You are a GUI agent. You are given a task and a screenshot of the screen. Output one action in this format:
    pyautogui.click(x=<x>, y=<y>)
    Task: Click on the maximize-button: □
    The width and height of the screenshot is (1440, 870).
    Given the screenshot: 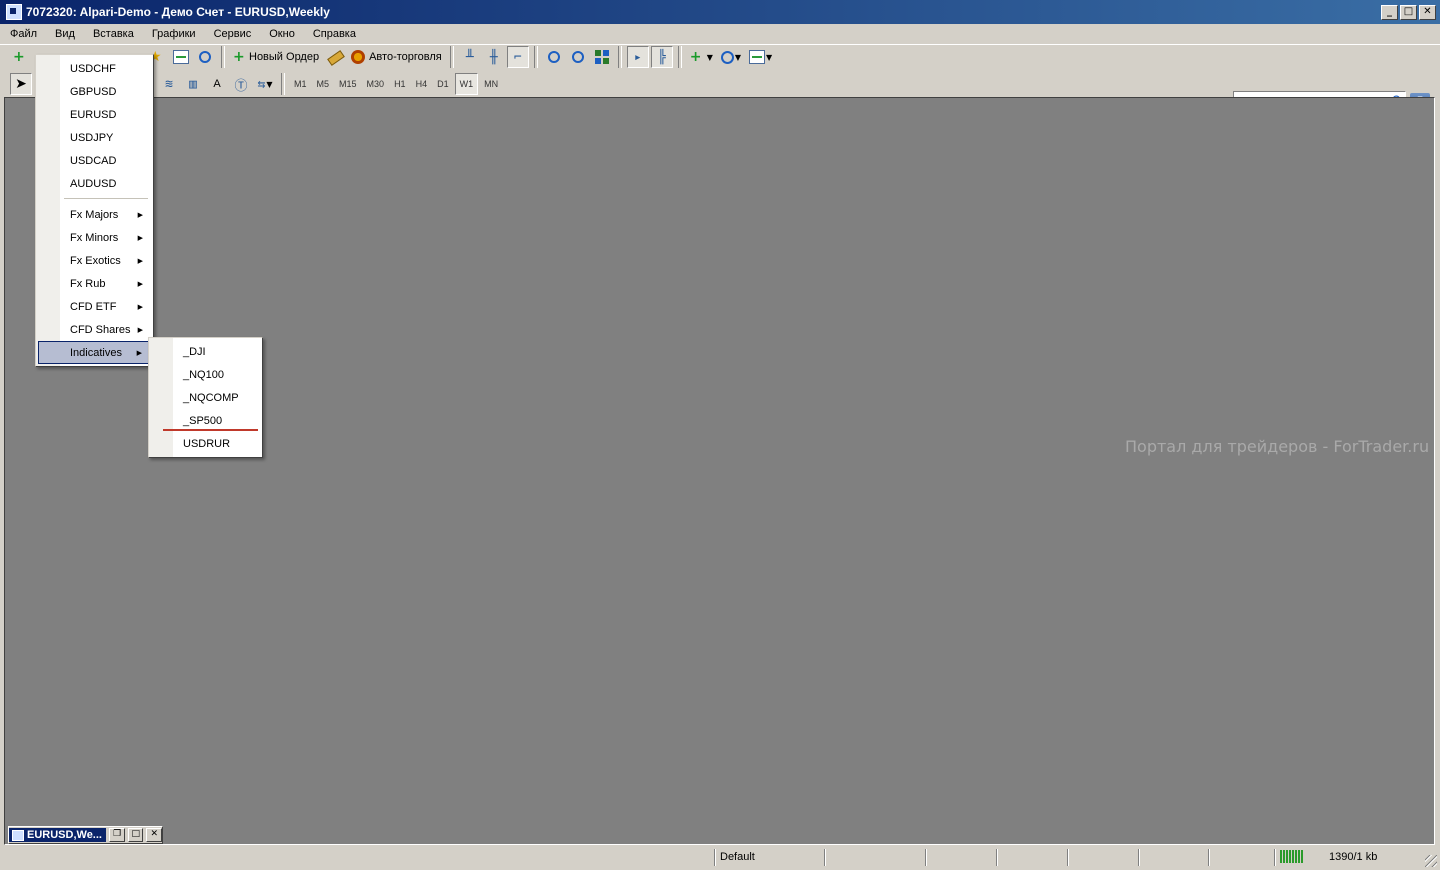 What is the action you would take?
    pyautogui.click(x=1408, y=12)
    